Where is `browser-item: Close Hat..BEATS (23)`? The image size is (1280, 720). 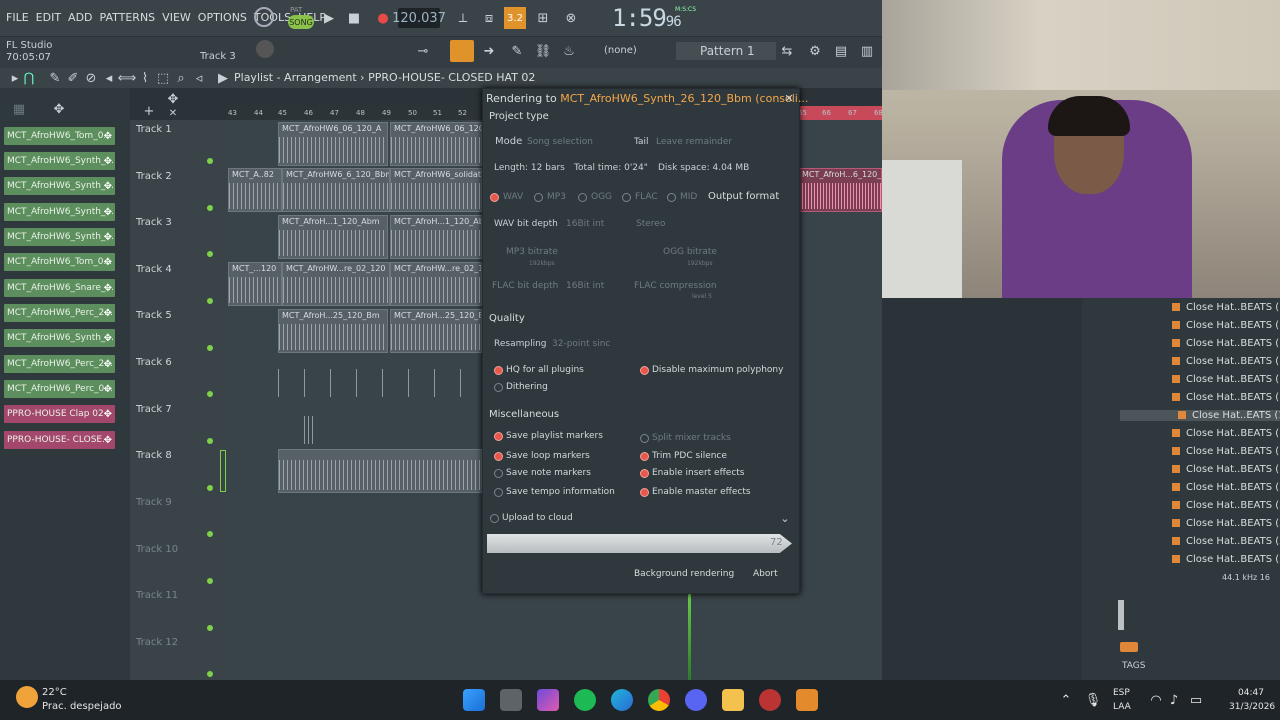
browser-item: Close Hat..BEATS (23) is located at coordinates (1226, 541).